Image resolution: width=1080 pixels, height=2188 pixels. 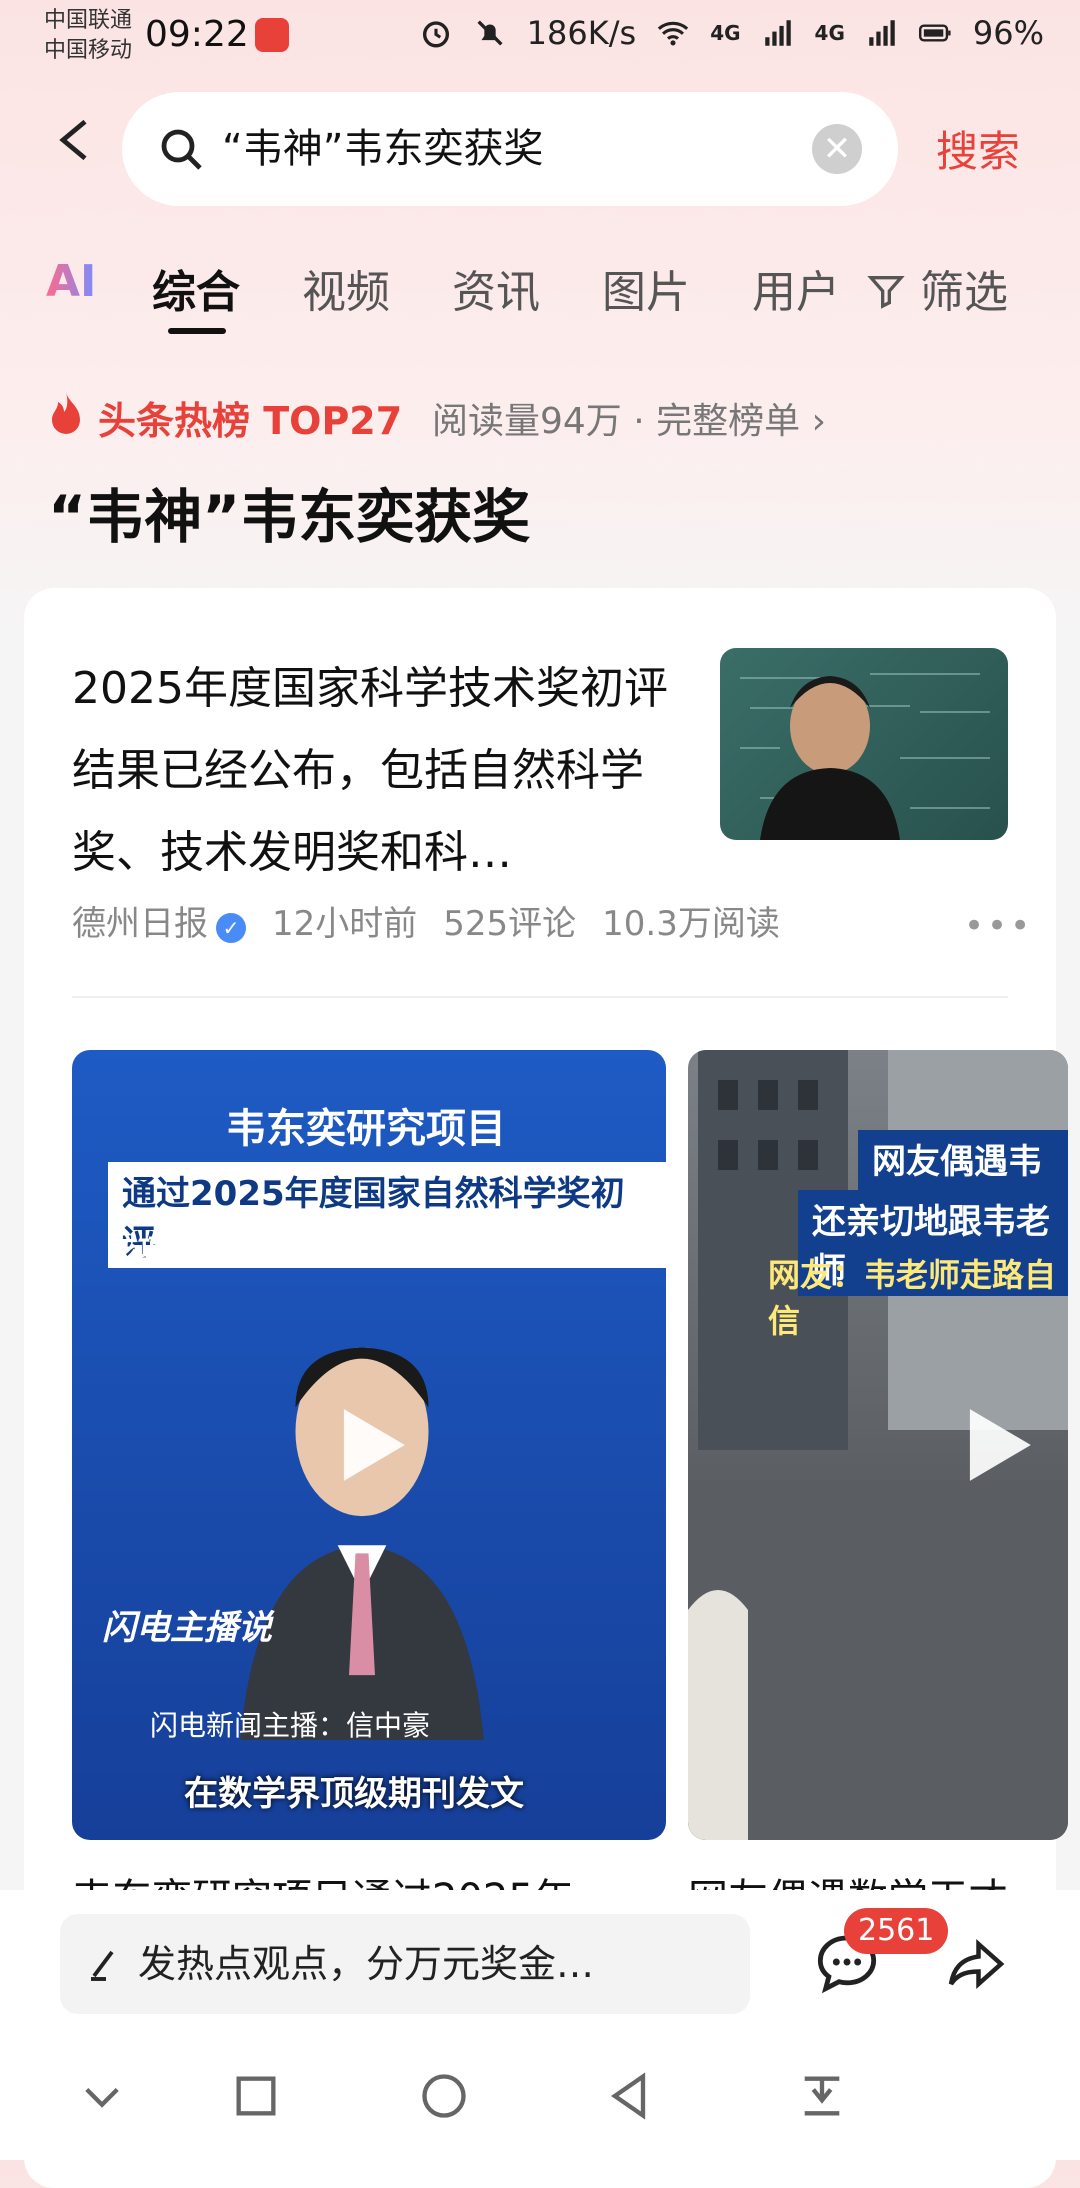 What do you see at coordinates (886, 292) in the screenshot?
I see `filter-icon` at bounding box center [886, 292].